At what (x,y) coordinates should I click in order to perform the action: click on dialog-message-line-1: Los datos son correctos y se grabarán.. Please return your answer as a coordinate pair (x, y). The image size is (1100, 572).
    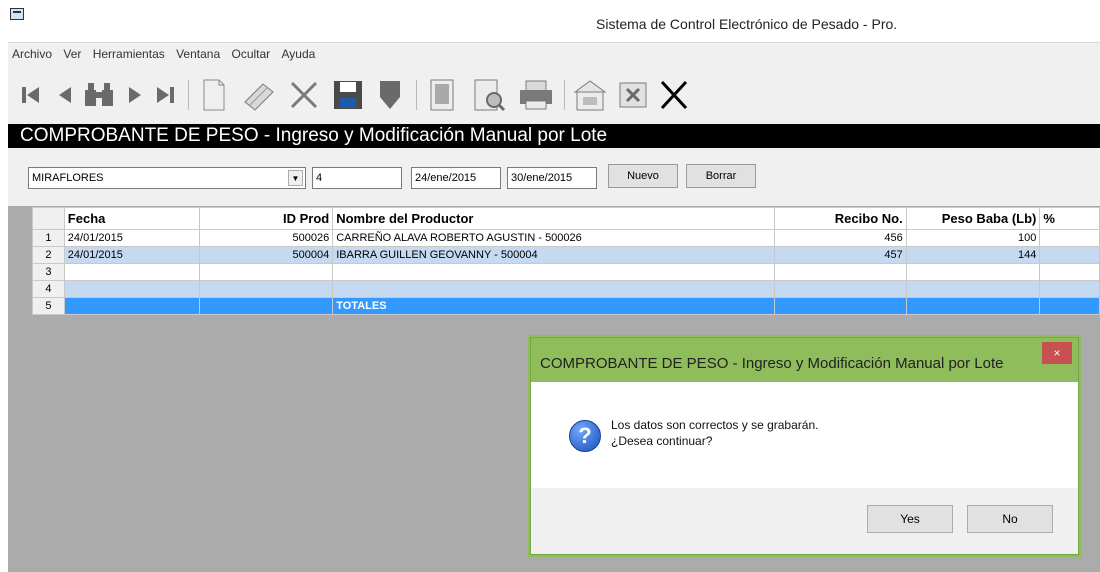
    Looking at the image, I should click on (715, 425).